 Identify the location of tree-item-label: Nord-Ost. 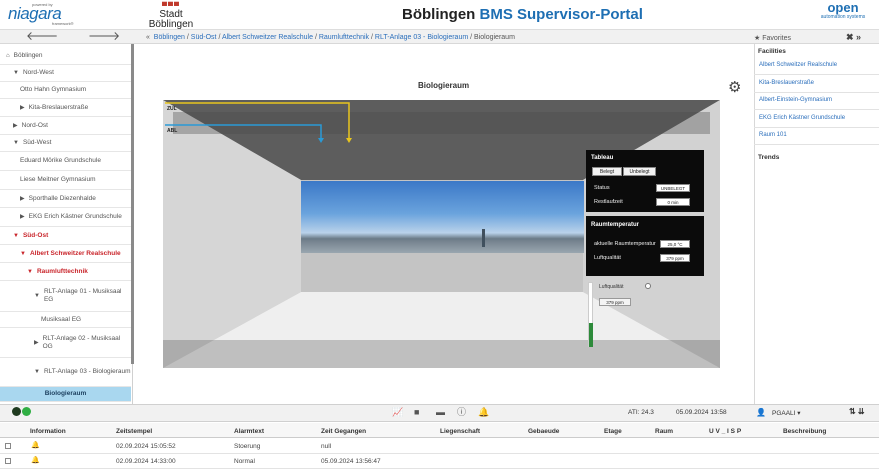
(34, 125).